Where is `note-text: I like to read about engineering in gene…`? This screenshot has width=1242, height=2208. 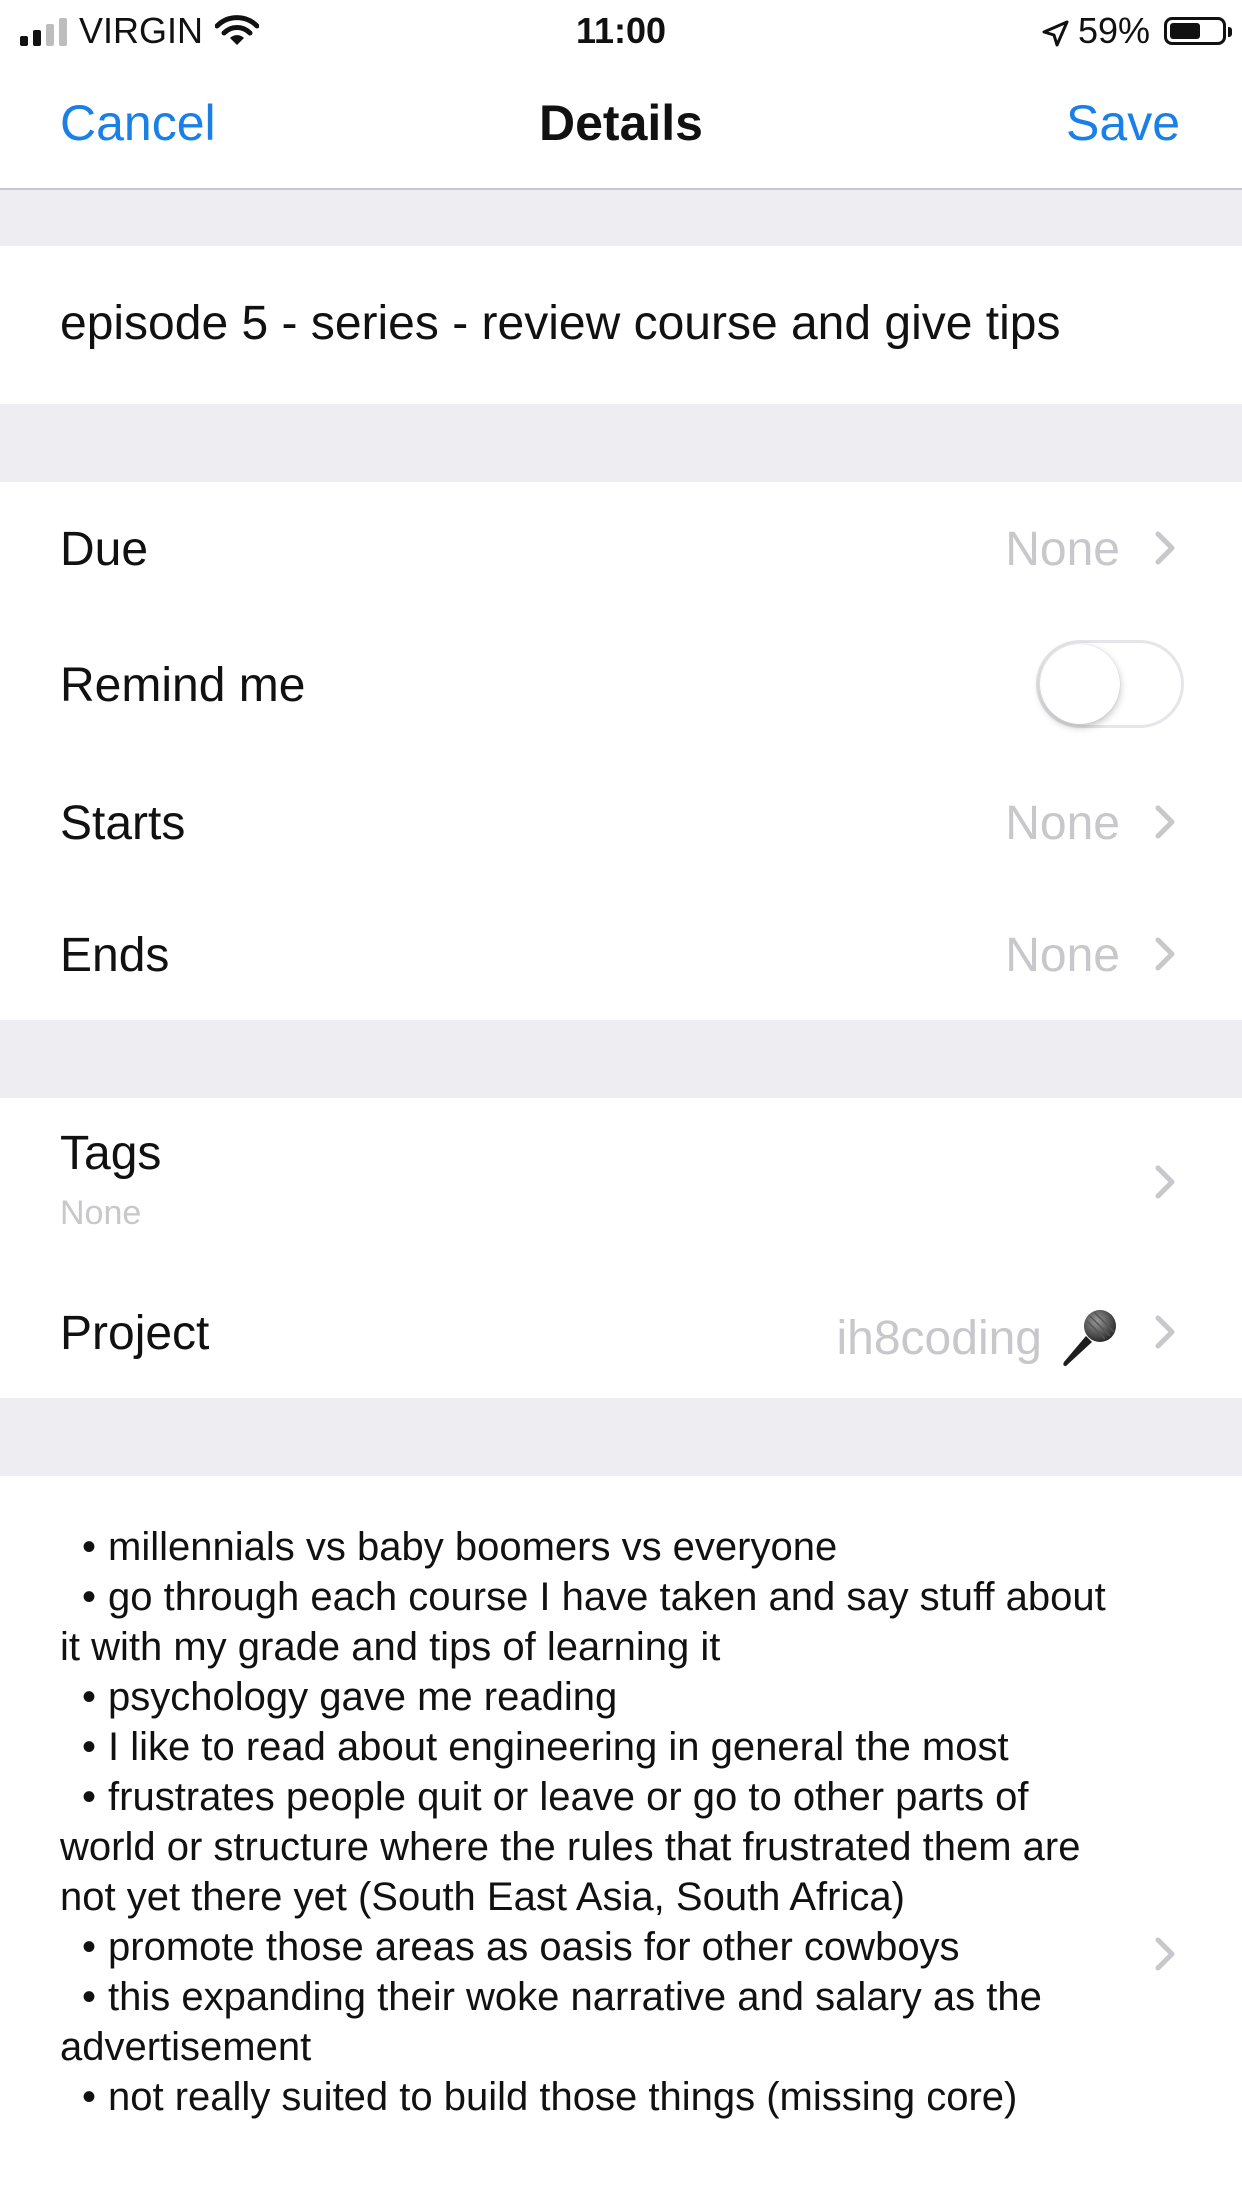
note-text: I like to read about engineering in gene… is located at coordinates (558, 1747).